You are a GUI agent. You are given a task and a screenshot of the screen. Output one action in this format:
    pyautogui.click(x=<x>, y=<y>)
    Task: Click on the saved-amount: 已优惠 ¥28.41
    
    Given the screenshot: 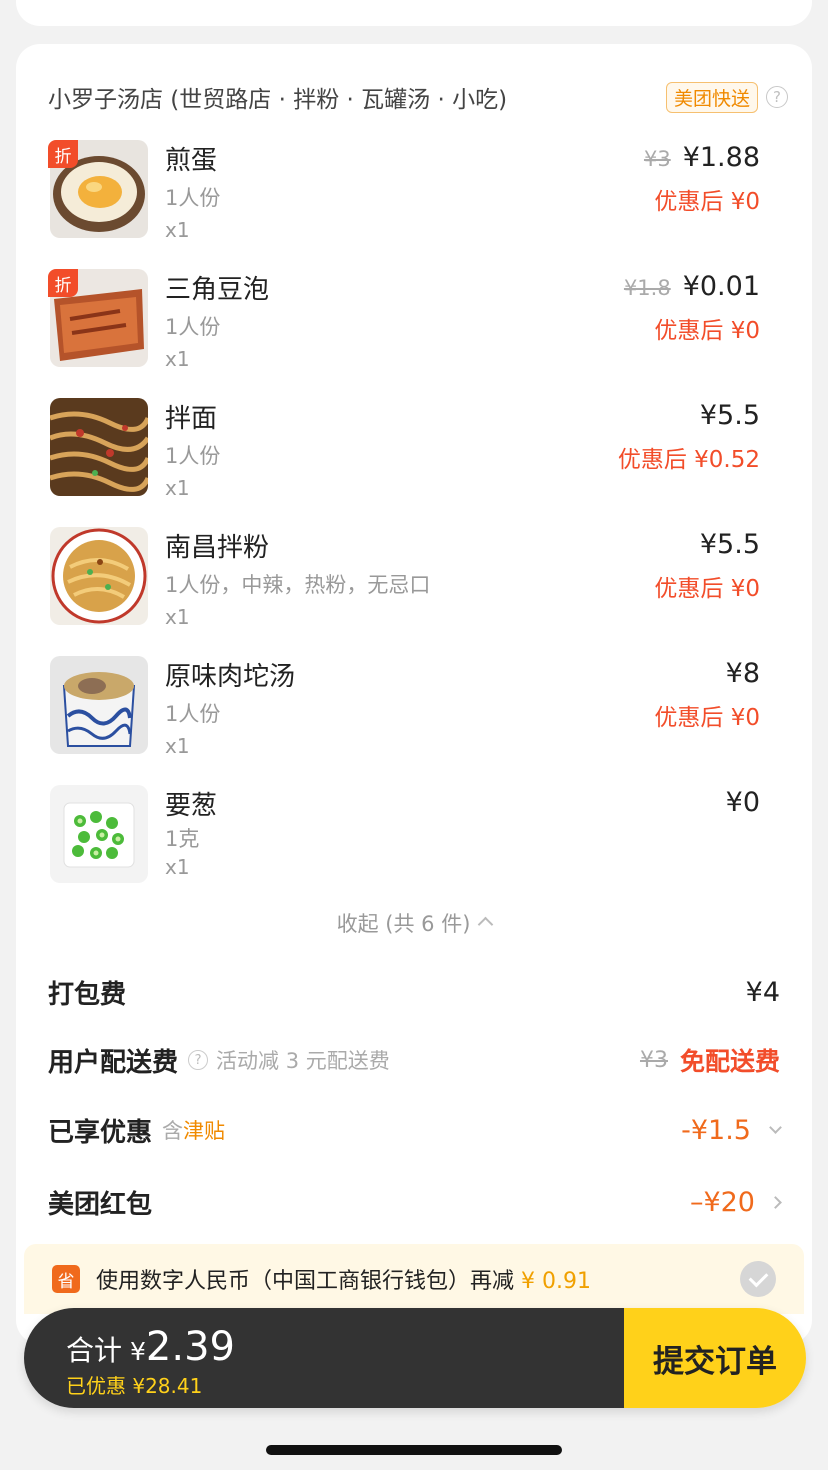 What is the action you would take?
    pyautogui.click(x=134, y=1386)
    